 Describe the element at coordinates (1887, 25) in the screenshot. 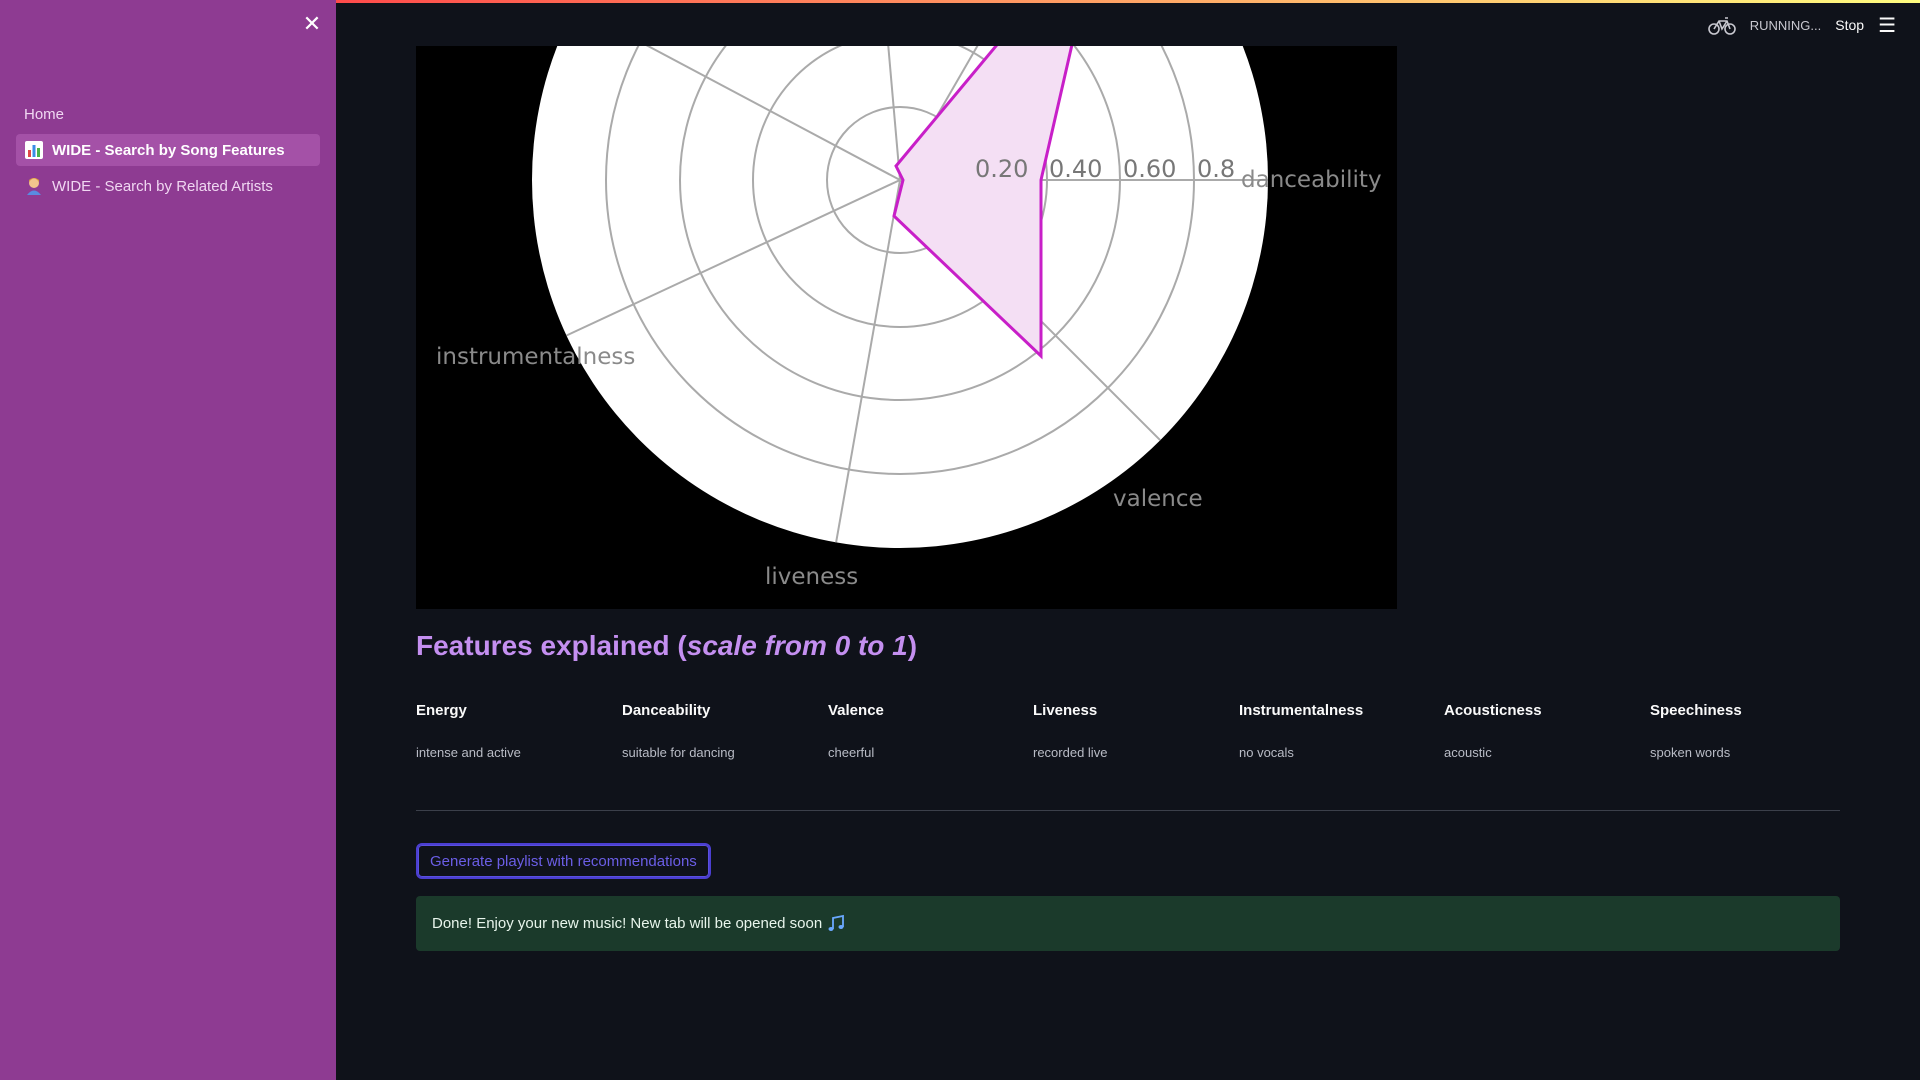

I see `hamburger-menu-icon: ☰` at that location.